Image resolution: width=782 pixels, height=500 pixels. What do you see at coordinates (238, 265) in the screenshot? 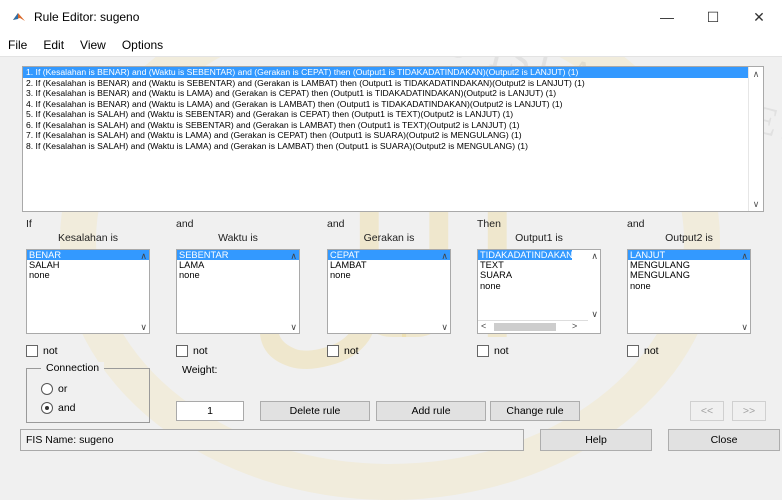
I see `list-item: LAMA` at bounding box center [238, 265].